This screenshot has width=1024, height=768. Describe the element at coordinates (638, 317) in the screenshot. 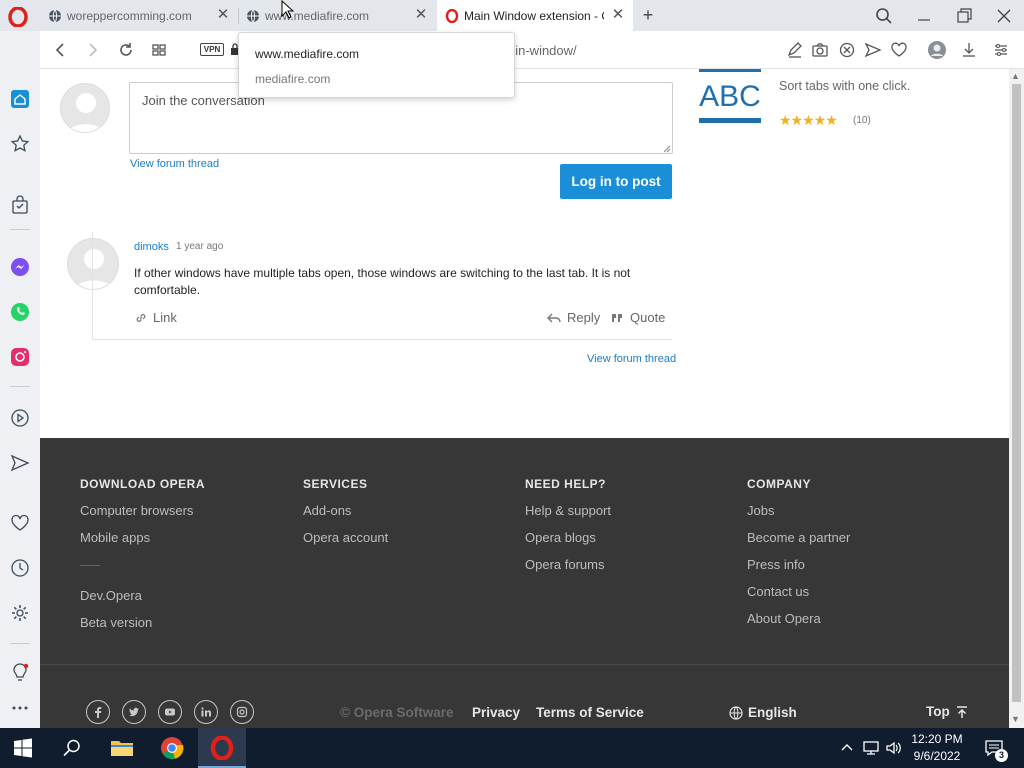

I see `comment-quote-button: Quote` at that location.